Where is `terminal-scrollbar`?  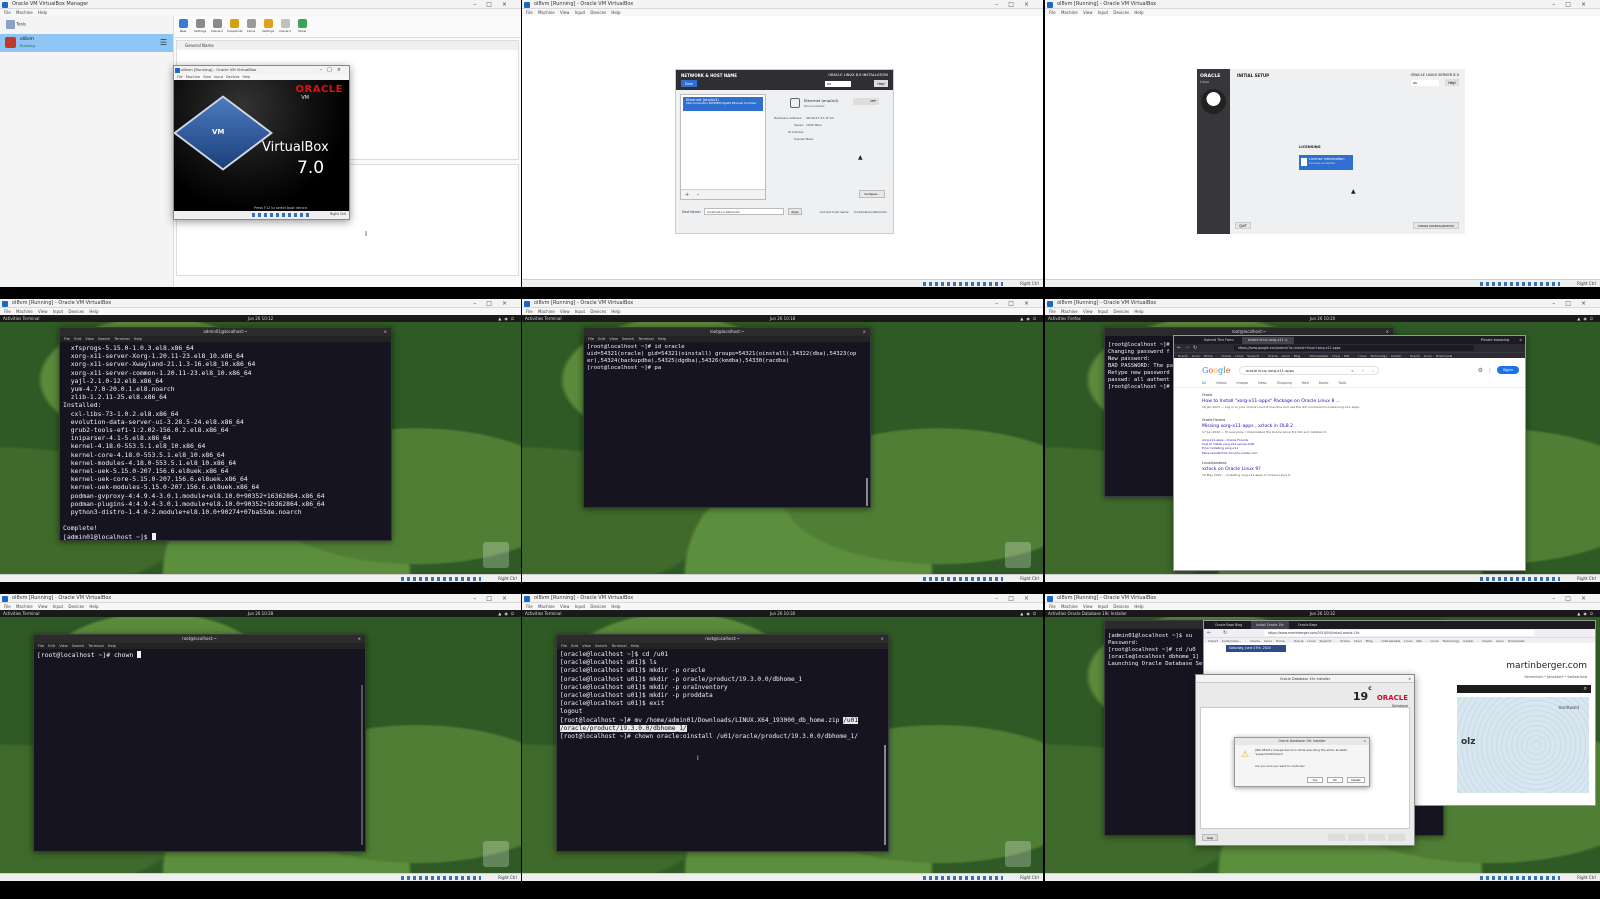
terminal-scrollbar is located at coordinates (362, 765).